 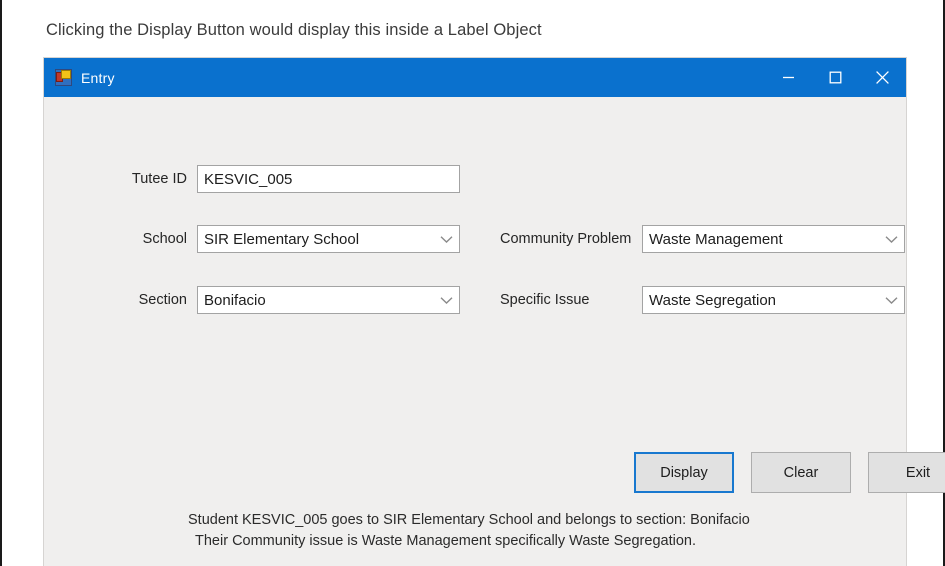 I want to click on maximize-icon, so click(x=835, y=77).